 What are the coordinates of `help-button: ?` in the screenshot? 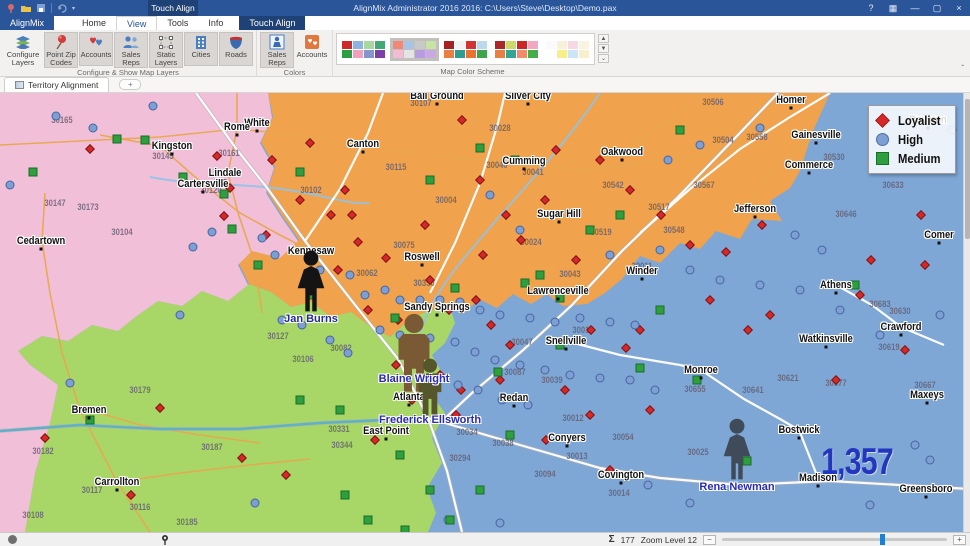 It's located at (871, 8).